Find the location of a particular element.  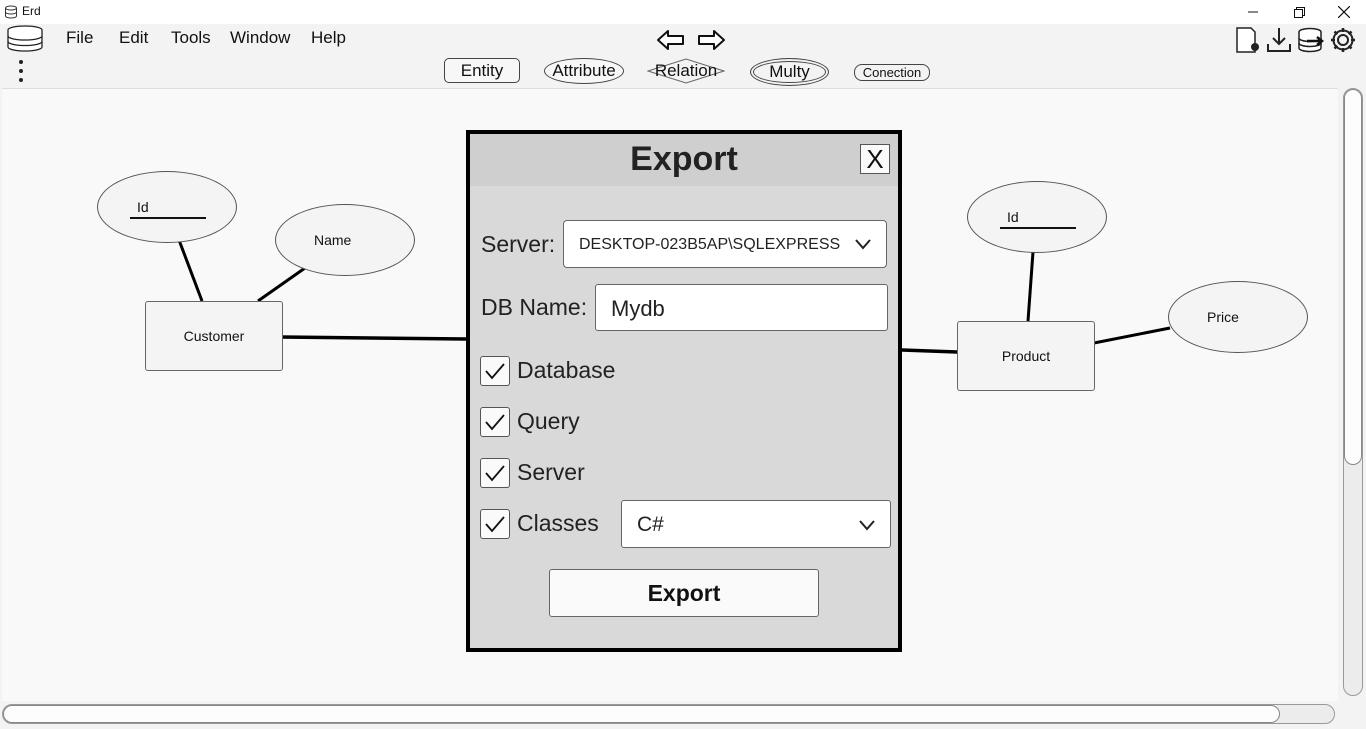

restore-button is located at coordinates (1299, 12).